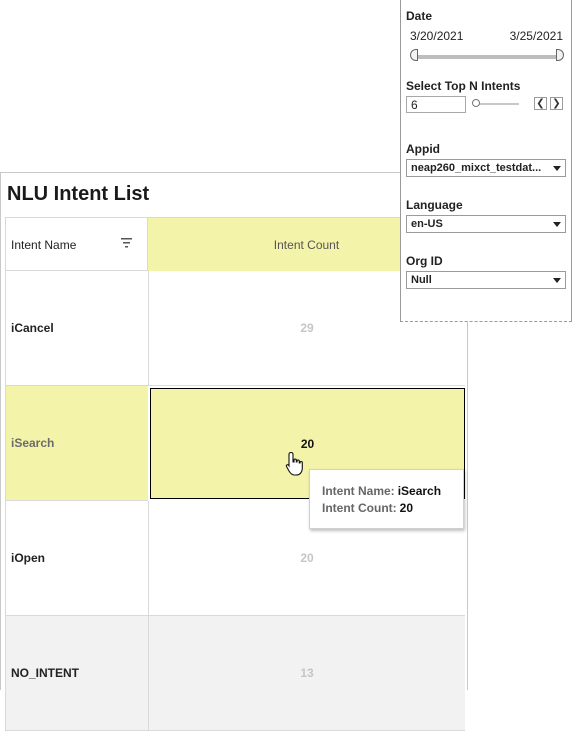 Image resolution: width=573 pixels, height=731 pixels. I want to click on table-row: NO_INTENT 13, so click(235, 673).